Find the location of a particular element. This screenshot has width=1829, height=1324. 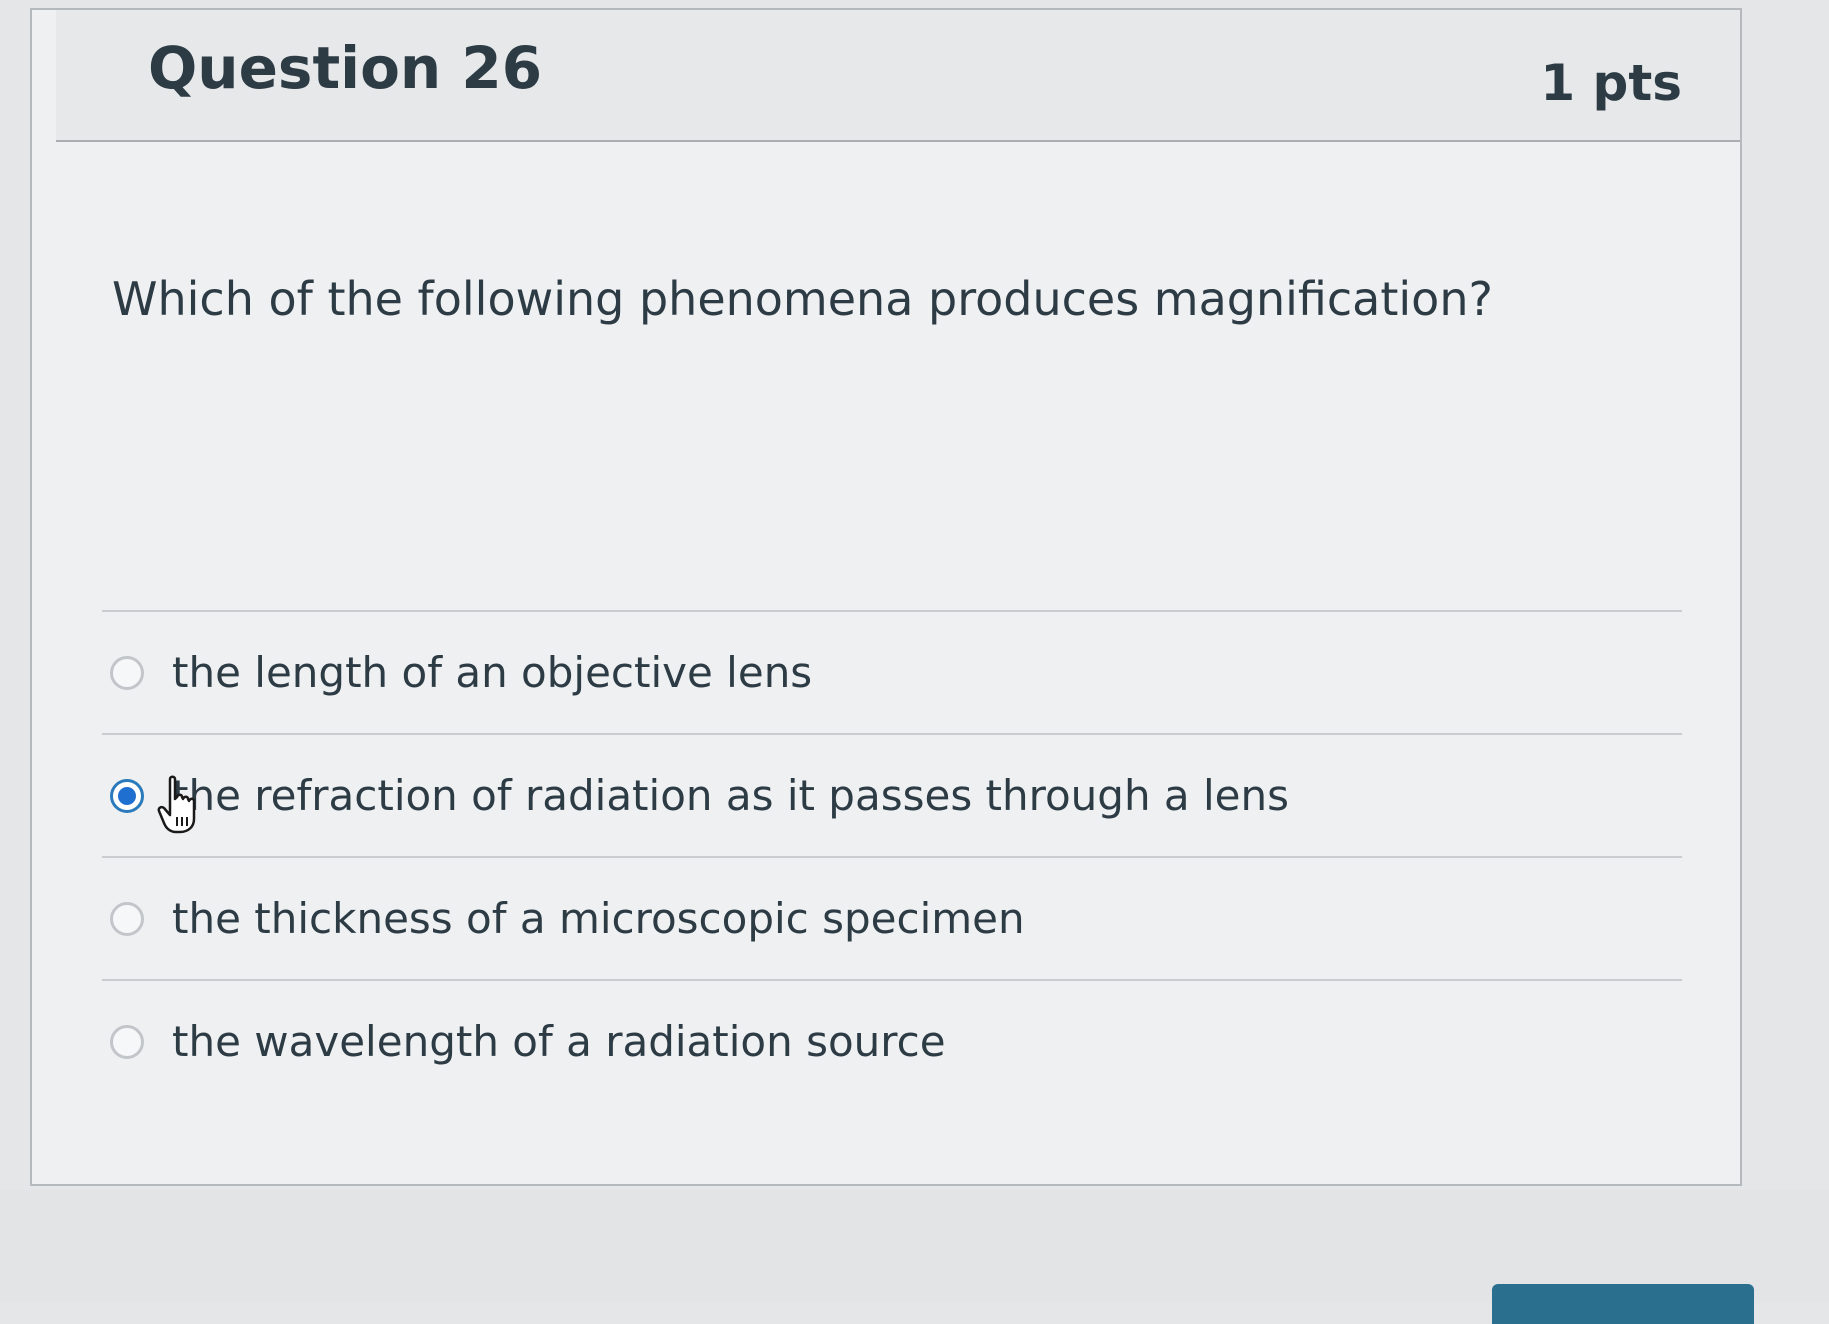

question-title: Question 26 is located at coordinates (345, 68).